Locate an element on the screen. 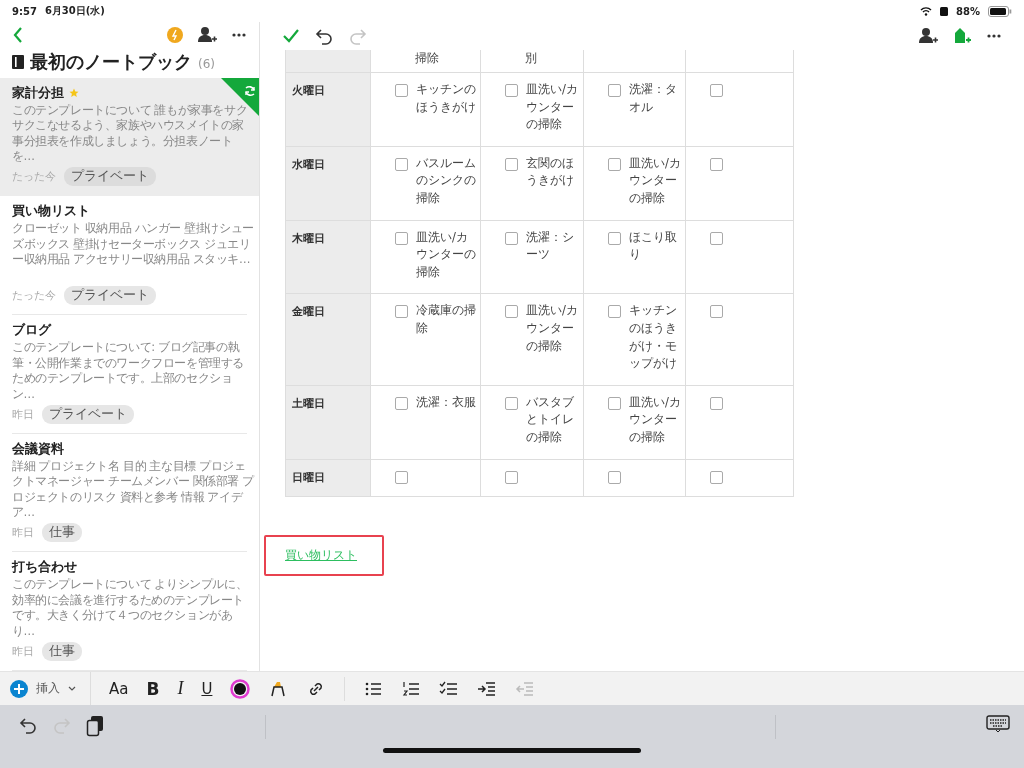 The height and width of the screenshot is (768, 1024). day-cell: 日曜日 is located at coordinates (328, 478).